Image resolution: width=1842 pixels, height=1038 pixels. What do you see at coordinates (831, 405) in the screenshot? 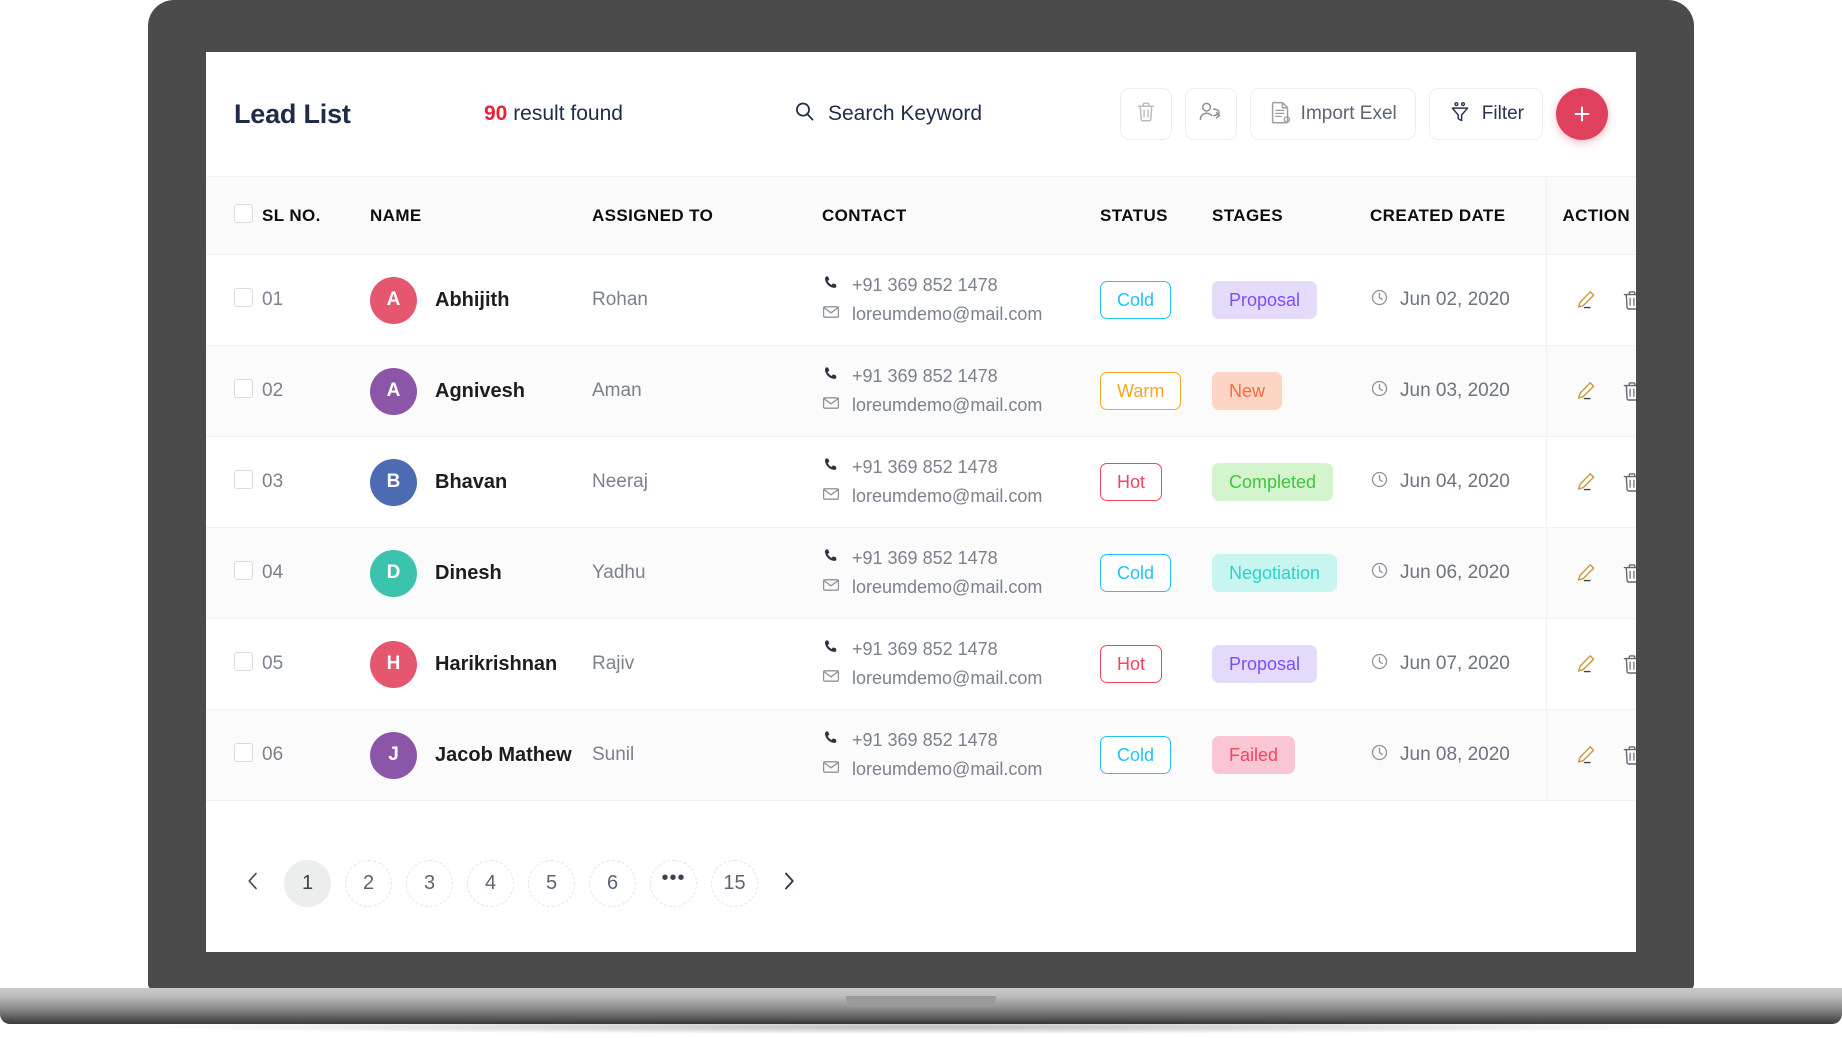
I see `mail-icon` at bounding box center [831, 405].